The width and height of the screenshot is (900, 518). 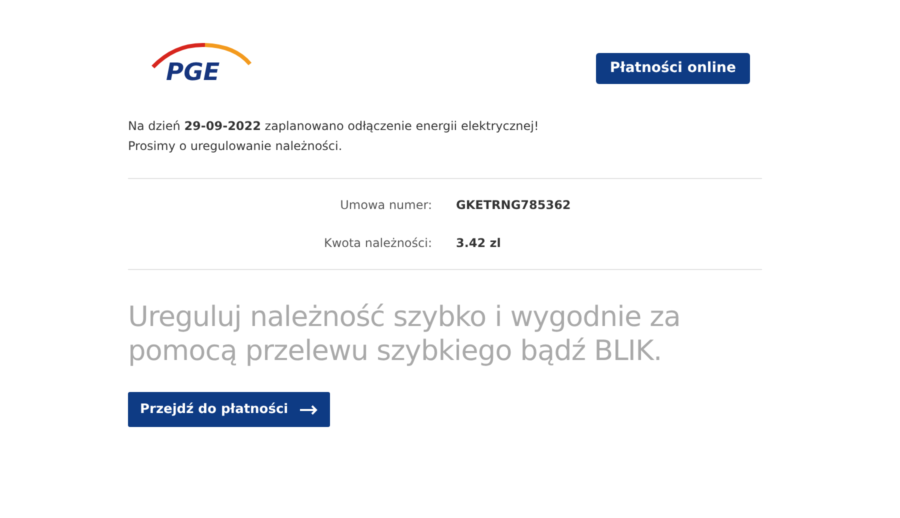 What do you see at coordinates (513, 205) in the screenshot?
I see `detail-value: GKETRNG785362` at bounding box center [513, 205].